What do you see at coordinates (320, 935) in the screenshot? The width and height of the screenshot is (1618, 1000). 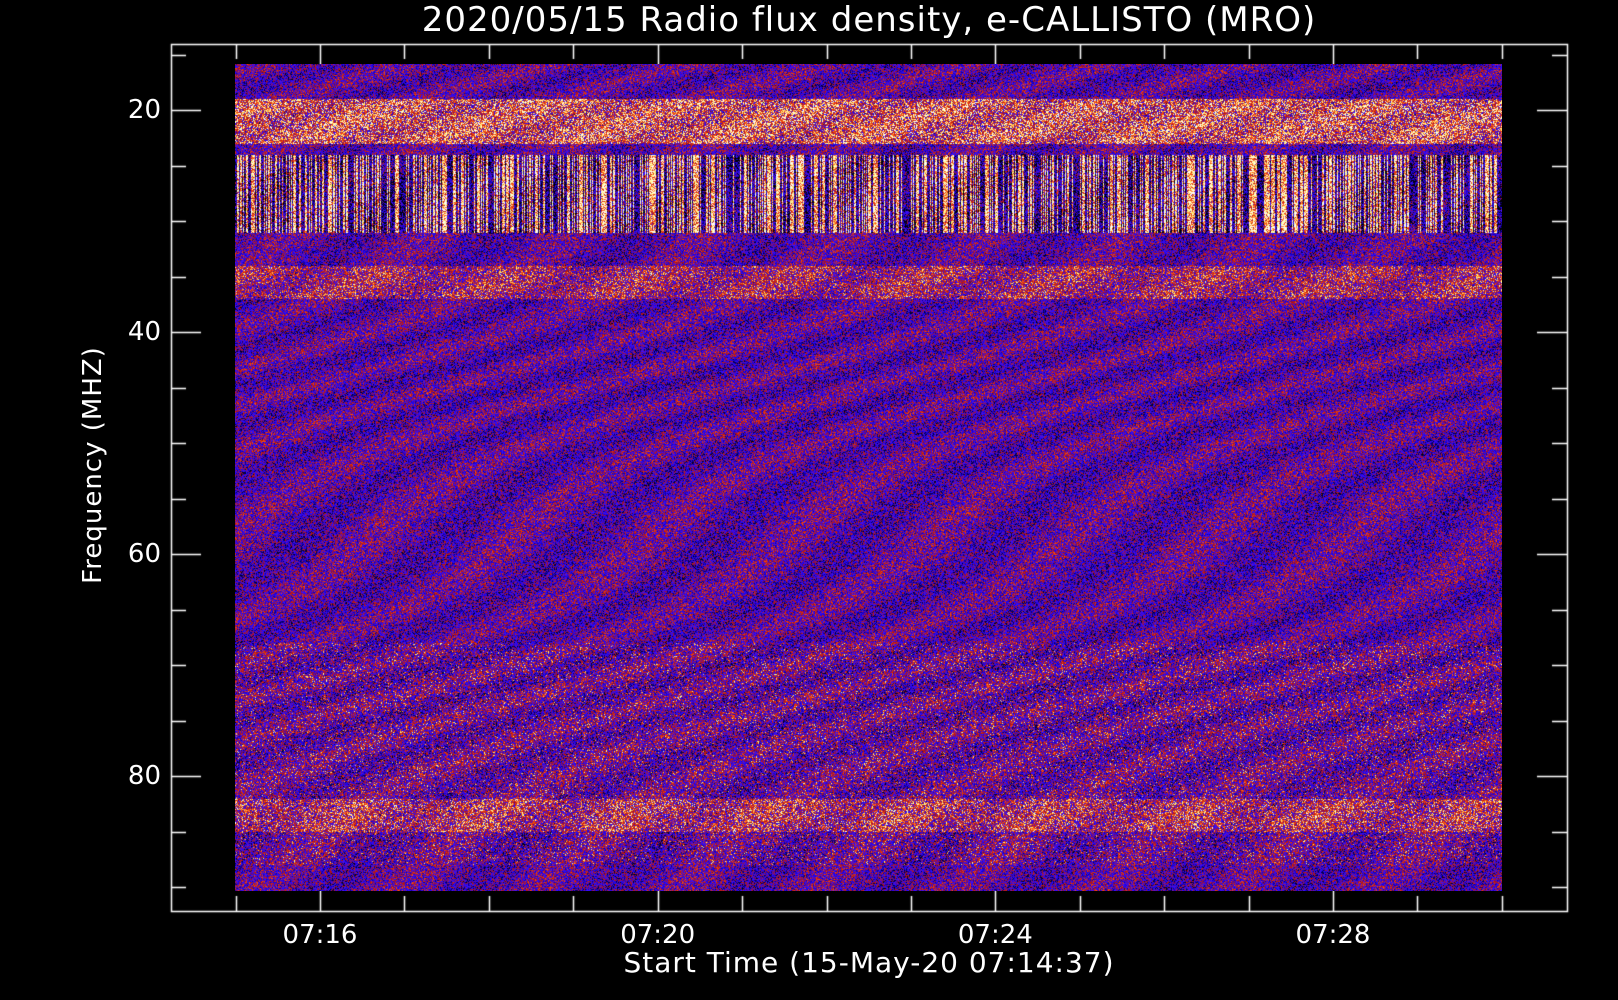 I see `x-tick-label-0716: 07:16` at bounding box center [320, 935].